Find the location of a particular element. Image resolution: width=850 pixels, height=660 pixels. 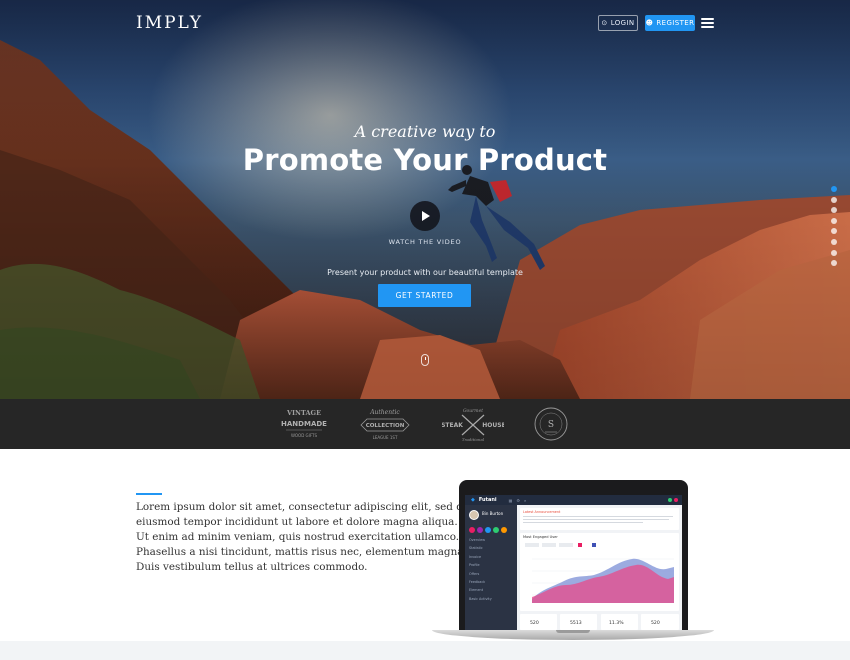

hero-headline: Promote Your Product is located at coordinates (425, 160).